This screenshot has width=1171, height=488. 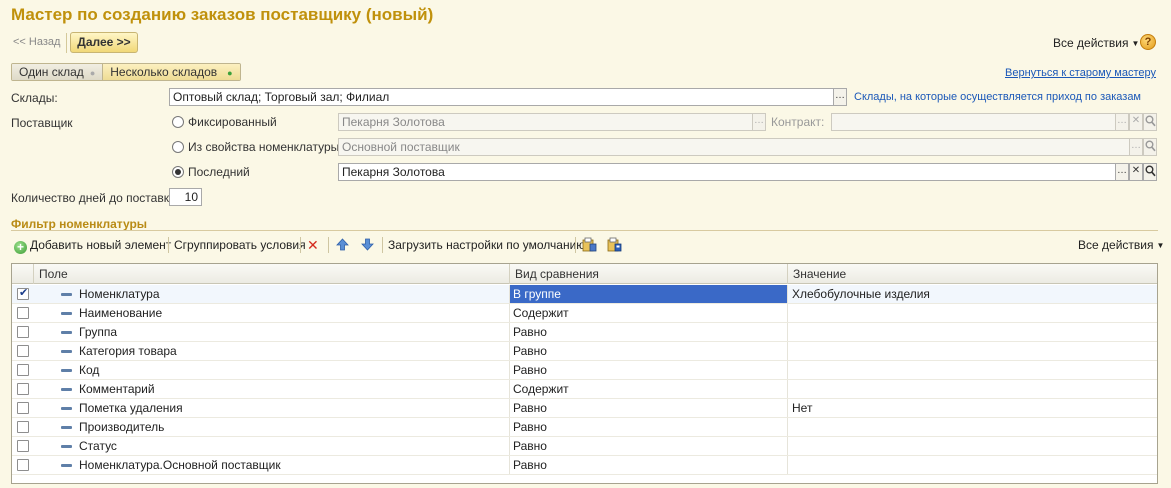 I want to click on cell-field: Группа, so click(x=272, y=332).